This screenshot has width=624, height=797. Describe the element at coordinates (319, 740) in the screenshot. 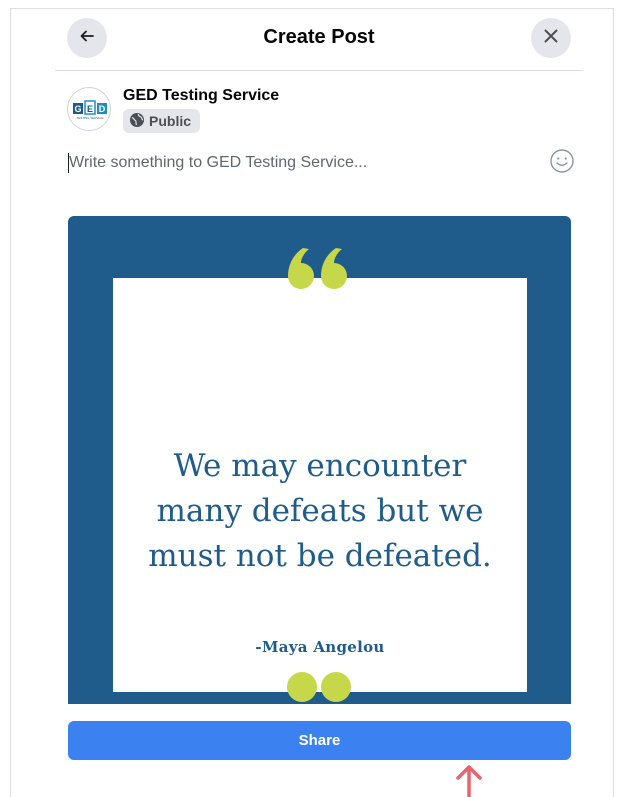

I see `share-button: Share` at that location.